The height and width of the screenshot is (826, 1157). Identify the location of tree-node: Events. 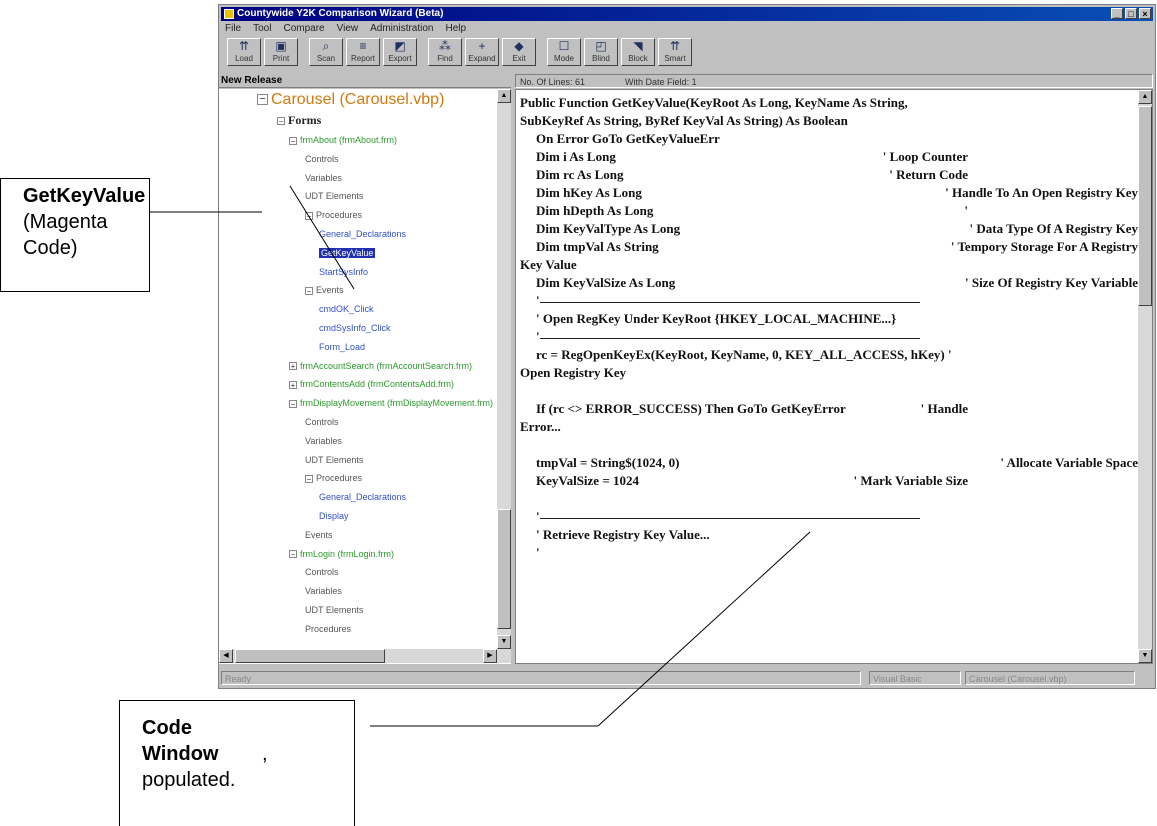
(319, 535).